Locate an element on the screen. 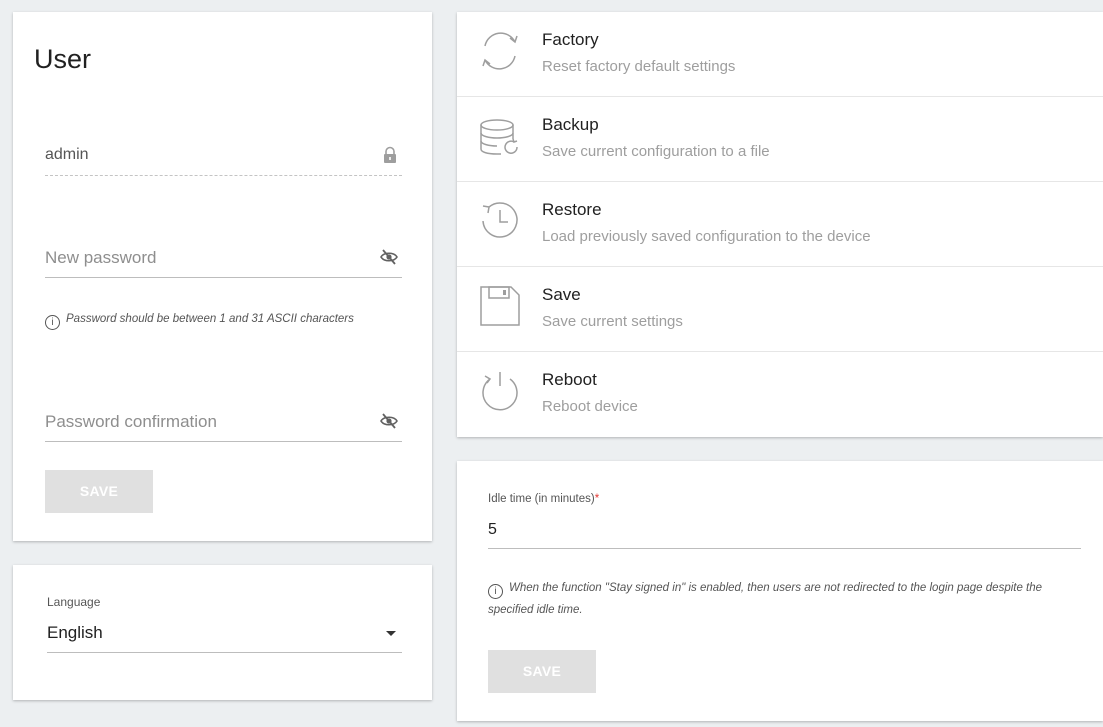  power-icon is located at coordinates (500, 391).